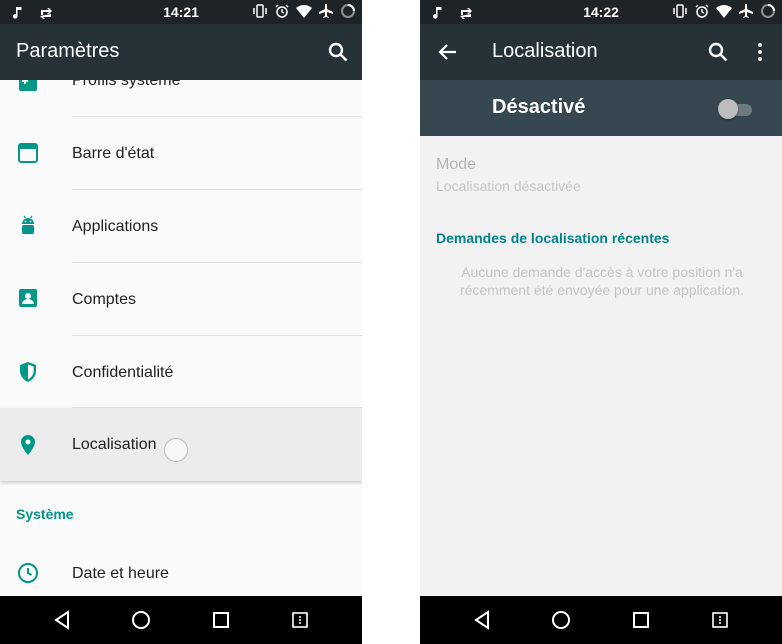 This screenshot has height=644, width=782. I want to click on settings-item-accounts: Comptes, so click(181, 299).